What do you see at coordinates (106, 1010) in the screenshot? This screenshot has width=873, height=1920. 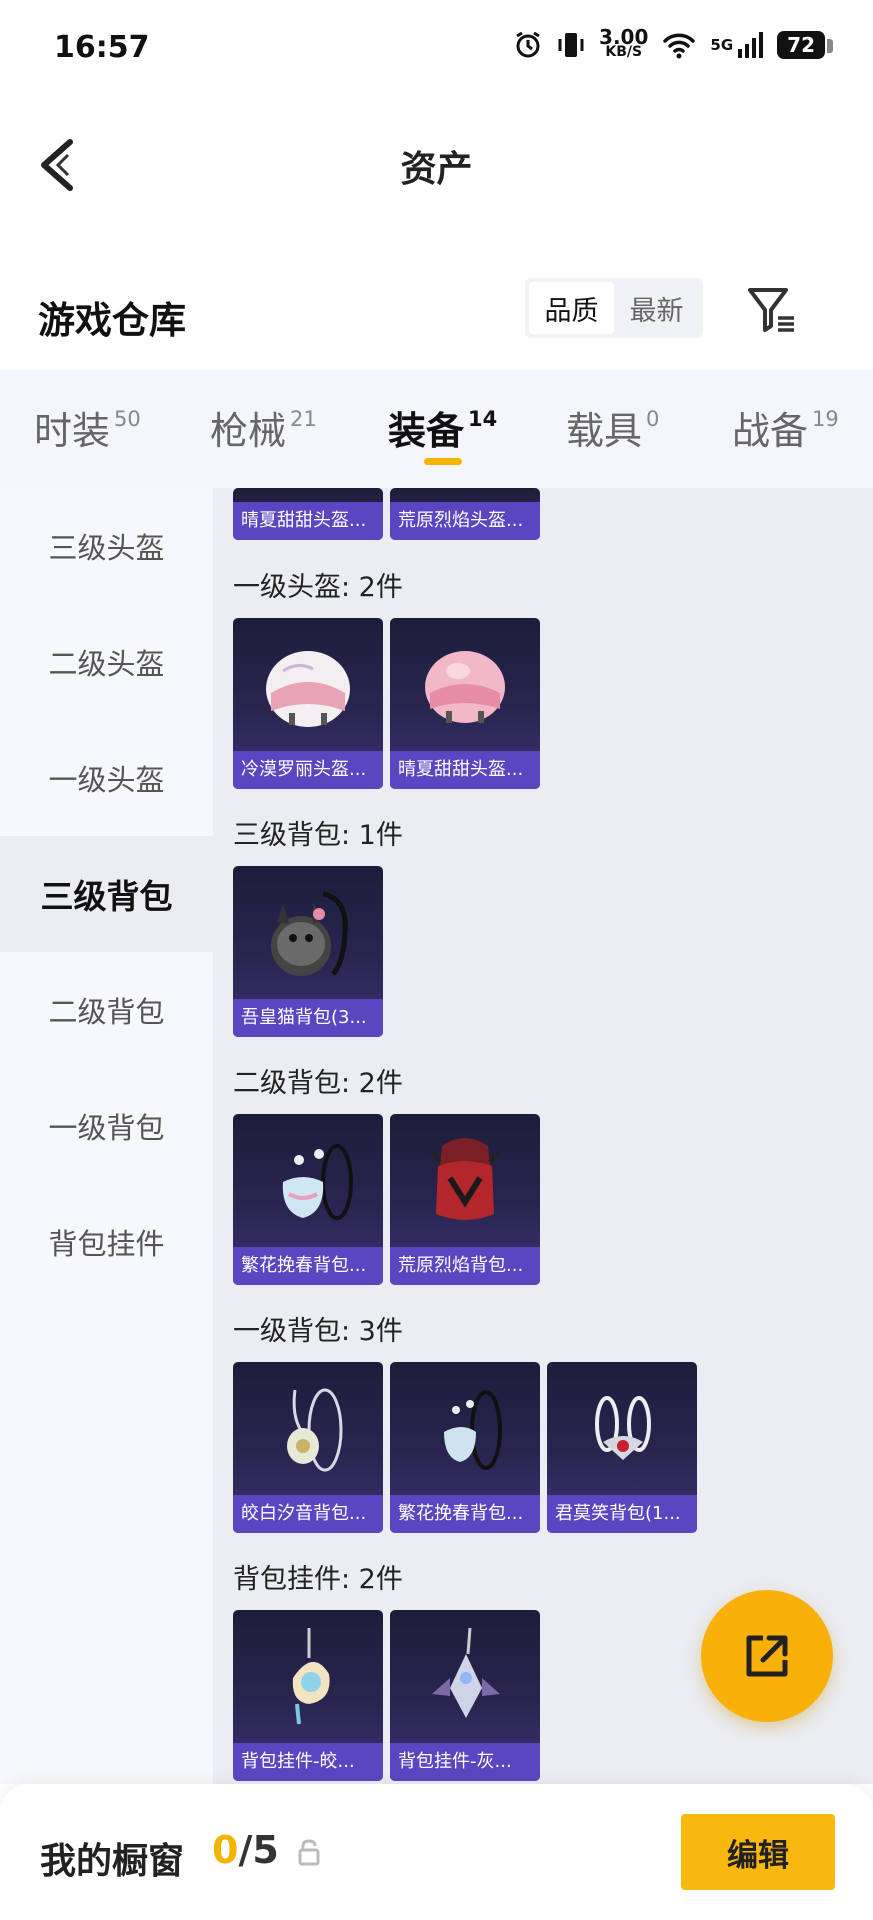 I see `sidebar-item-level2-backpack: 二级背包` at bounding box center [106, 1010].